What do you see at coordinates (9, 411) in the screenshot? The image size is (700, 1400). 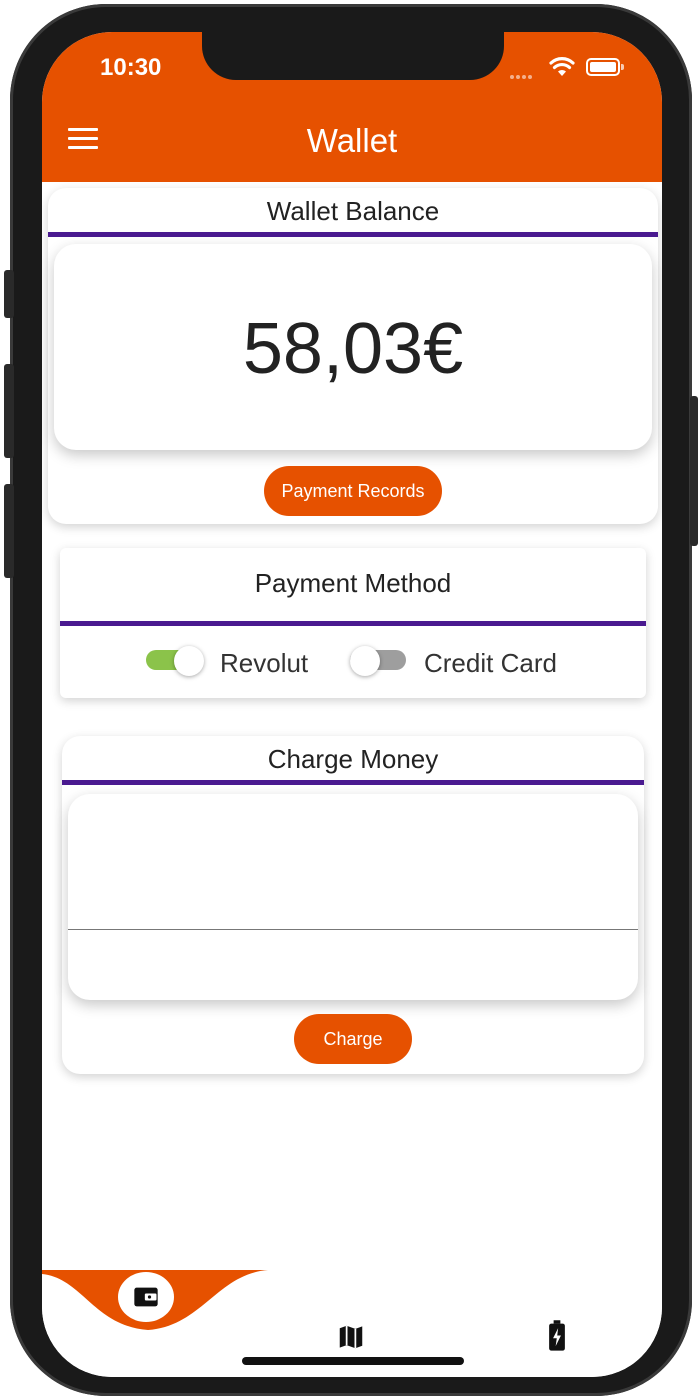 I see `volume-up-button` at bounding box center [9, 411].